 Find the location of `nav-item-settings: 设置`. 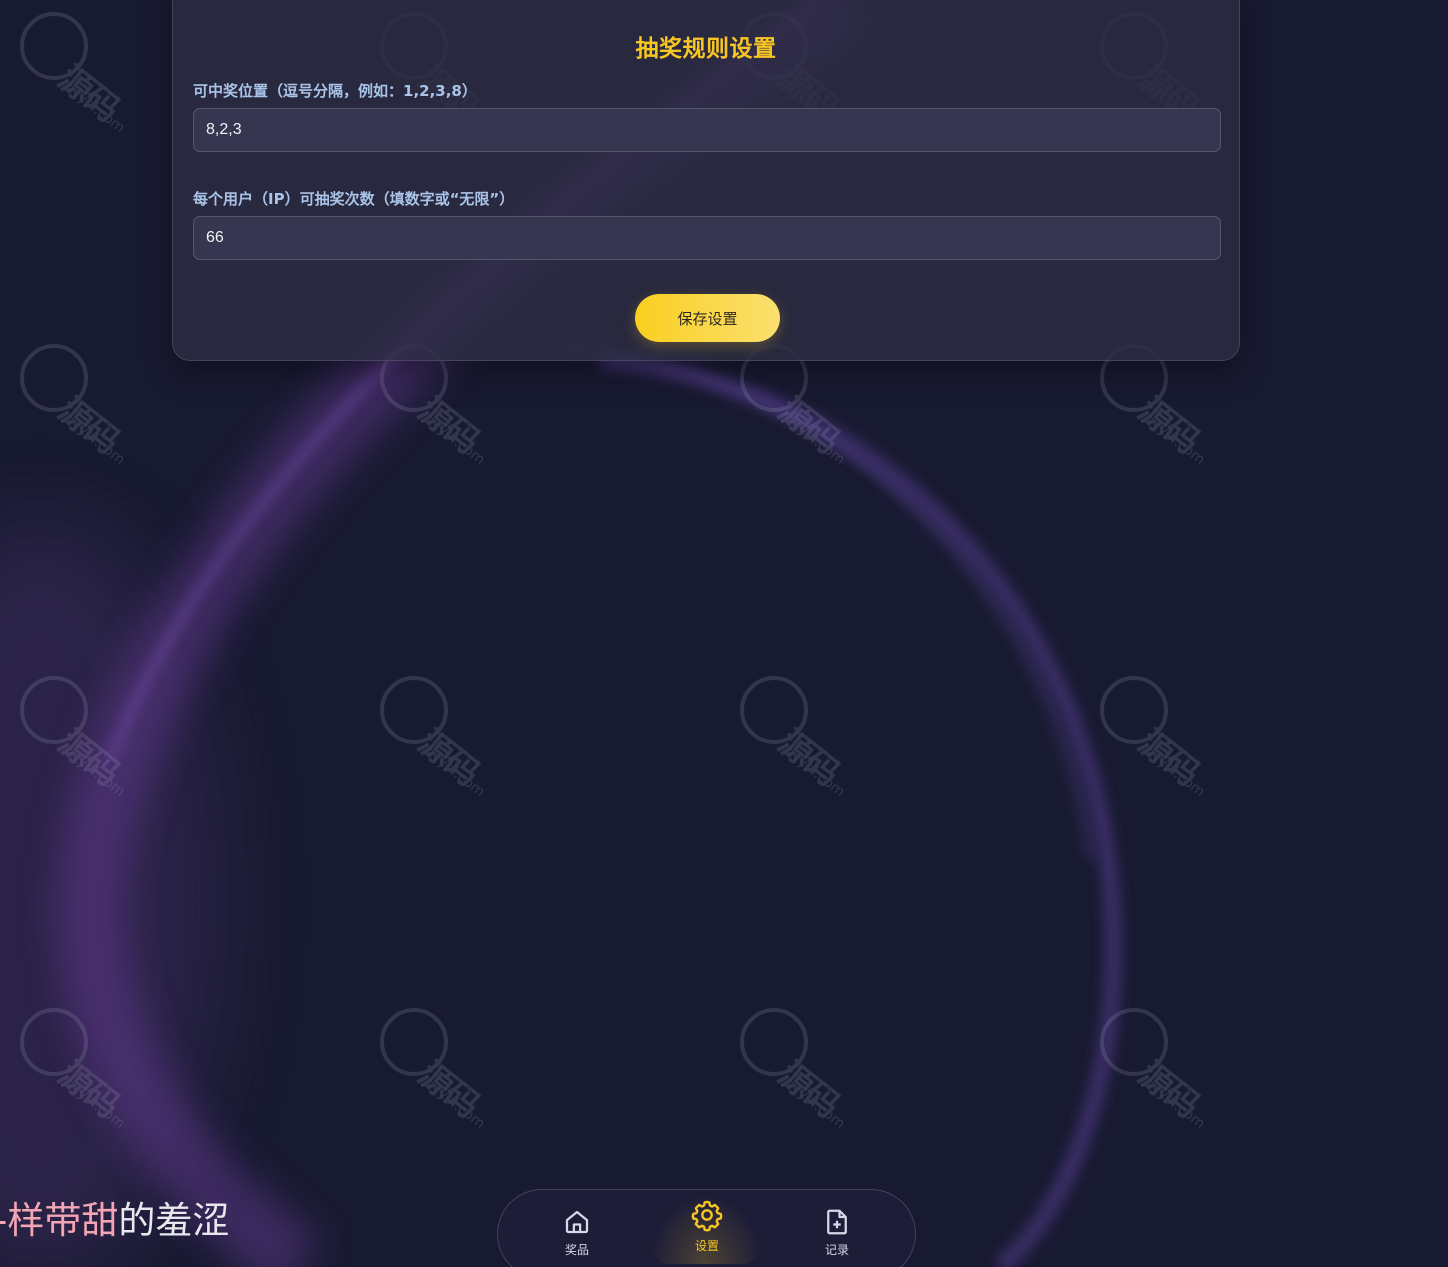

nav-item-settings: 设置 is located at coordinates (707, 1228).